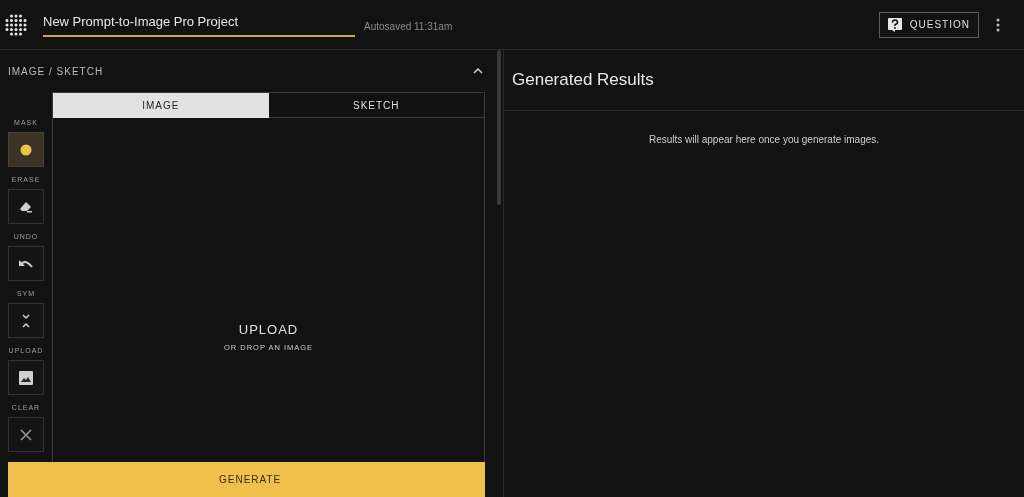 This screenshot has width=1024, height=497. I want to click on scrollbar-thumb, so click(499, 127).